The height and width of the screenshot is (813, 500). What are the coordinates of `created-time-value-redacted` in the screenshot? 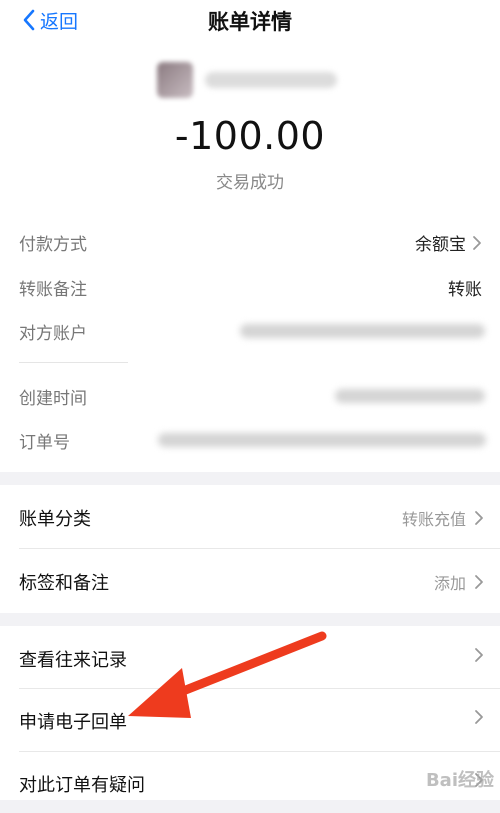 It's located at (410, 396).